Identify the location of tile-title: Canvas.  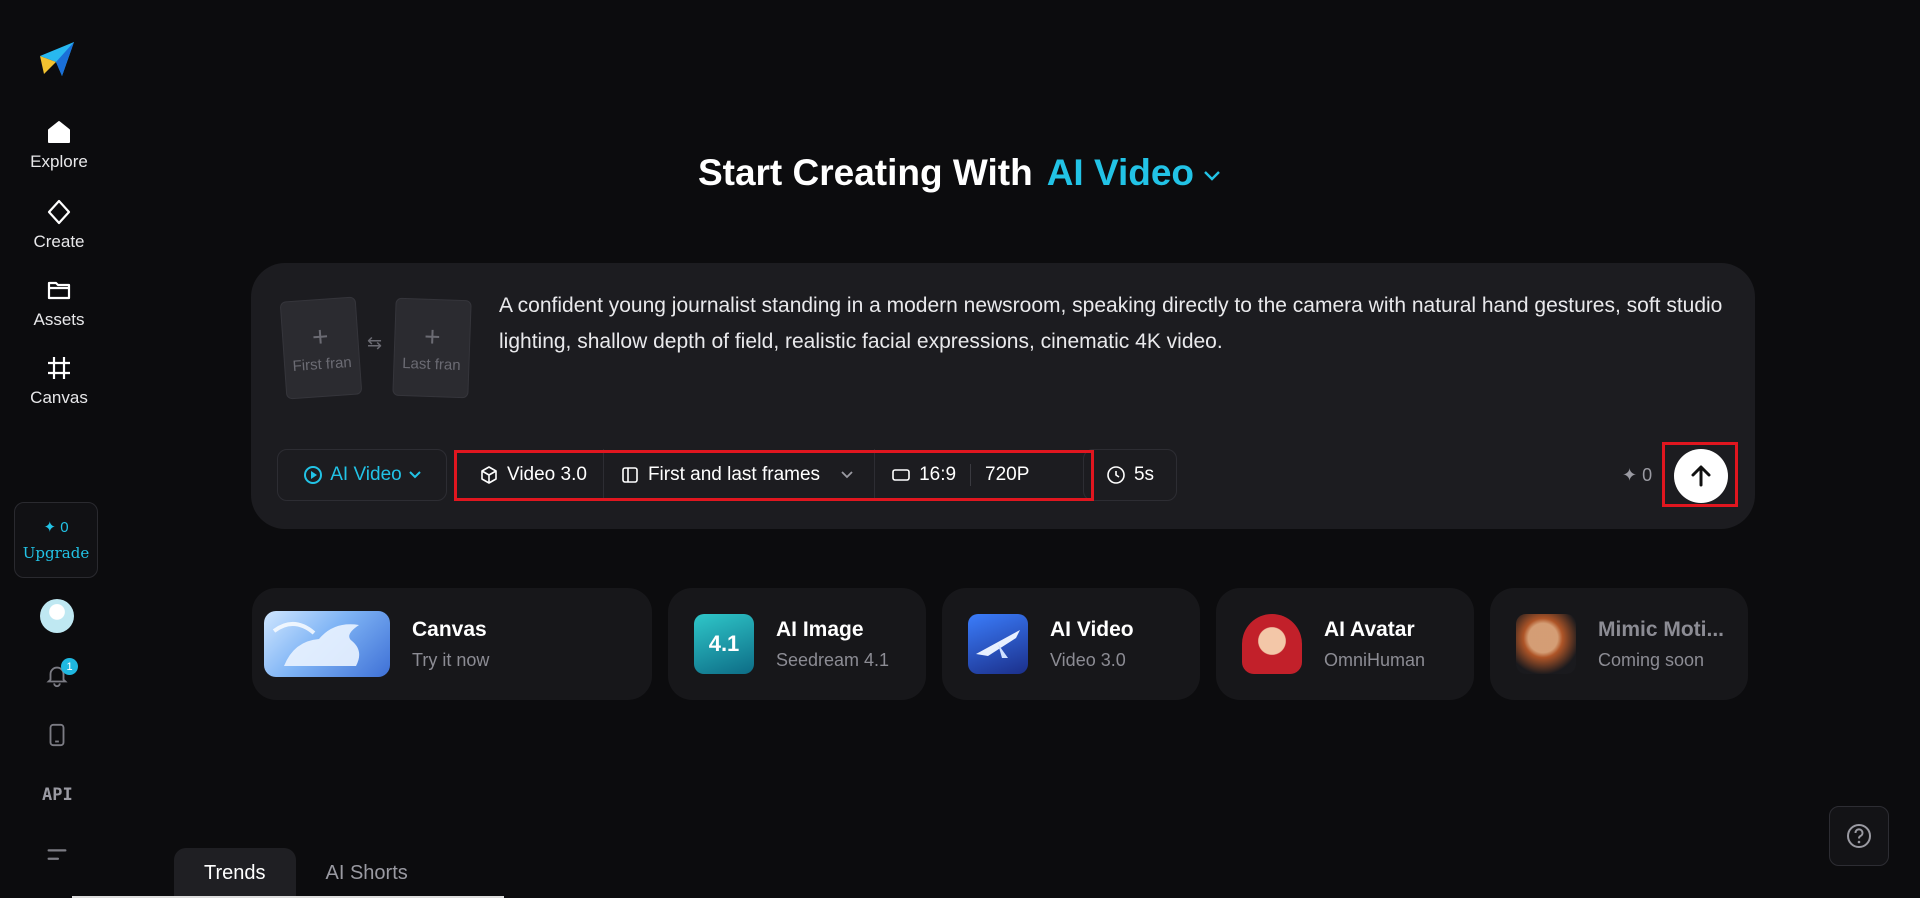
(449, 629).